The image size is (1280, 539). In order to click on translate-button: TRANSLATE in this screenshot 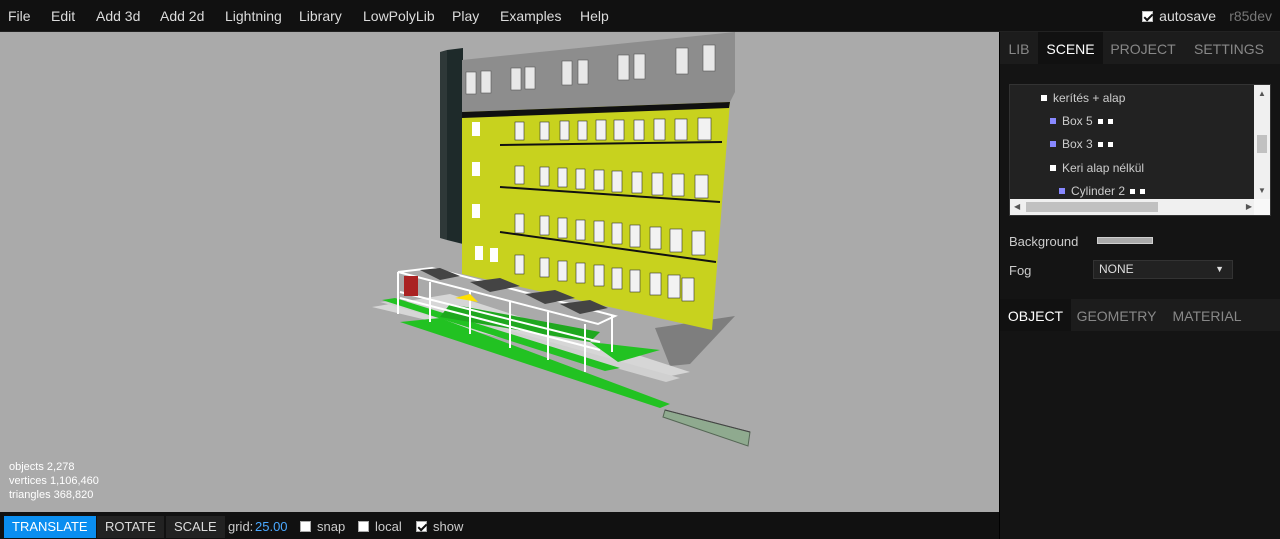, I will do `click(50, 527)`.